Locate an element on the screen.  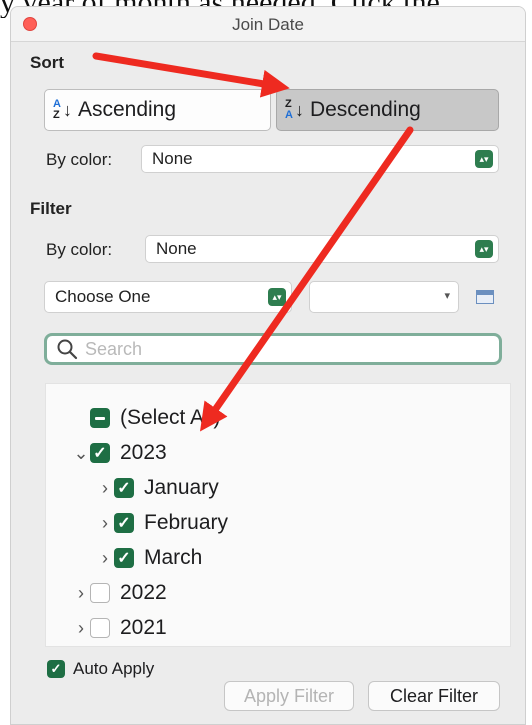
tree-row-january: › ✓ January is located at coordinates (157, 488).